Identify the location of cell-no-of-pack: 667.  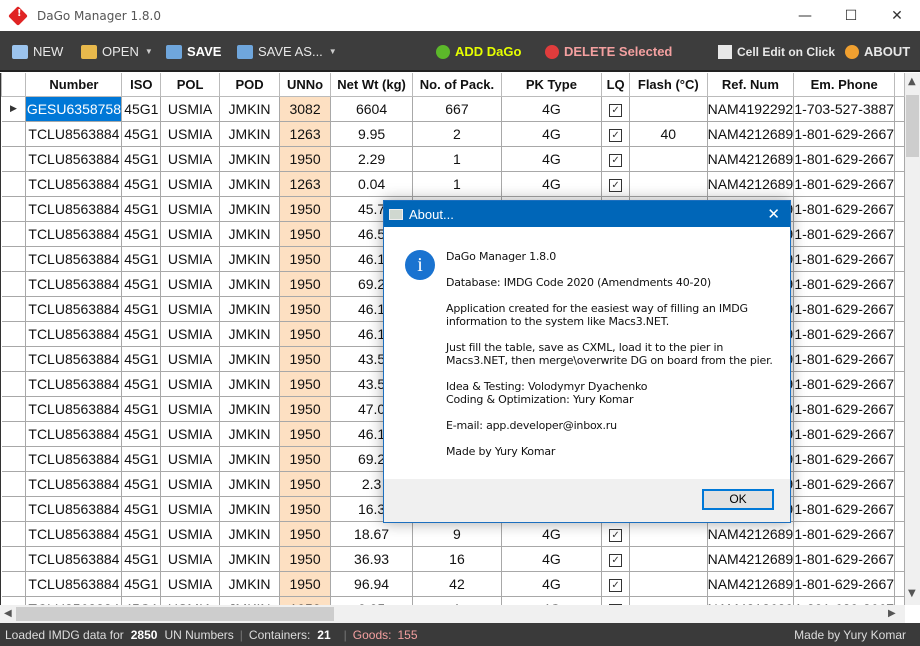
(457, 108).